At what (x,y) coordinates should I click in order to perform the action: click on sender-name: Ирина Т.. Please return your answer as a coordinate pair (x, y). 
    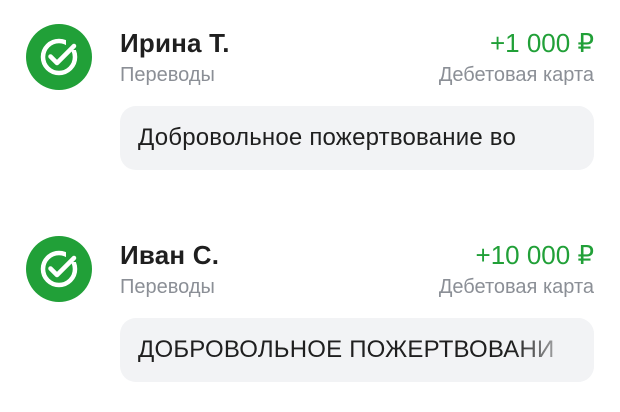
    Looking at the image, I should click on (175, 43).